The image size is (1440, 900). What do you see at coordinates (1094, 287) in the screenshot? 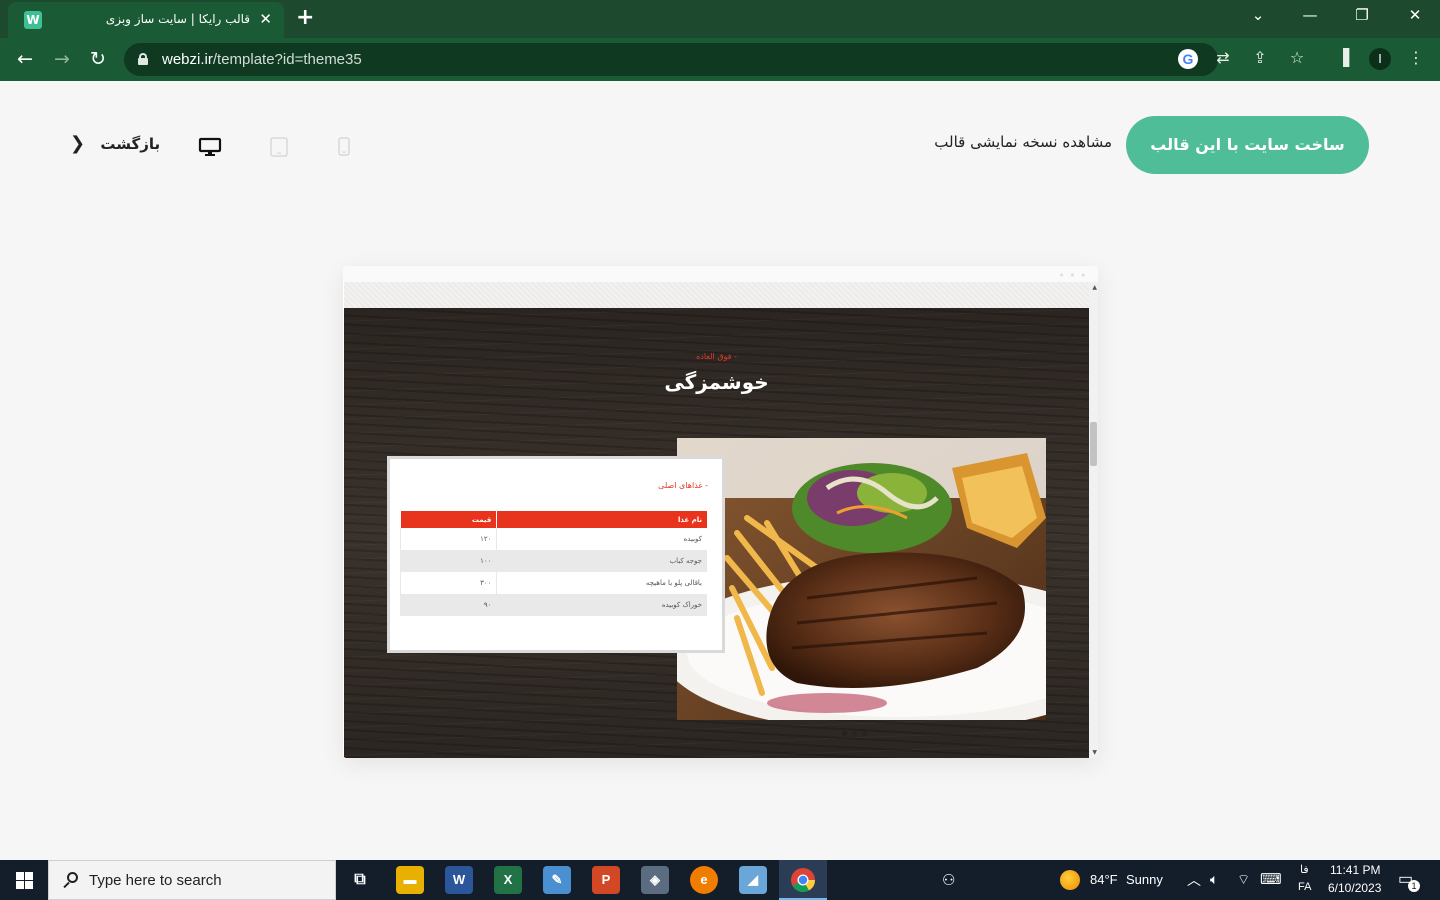
I see `scroll-up-icon: ▲` at bounding box center [1094, 287].